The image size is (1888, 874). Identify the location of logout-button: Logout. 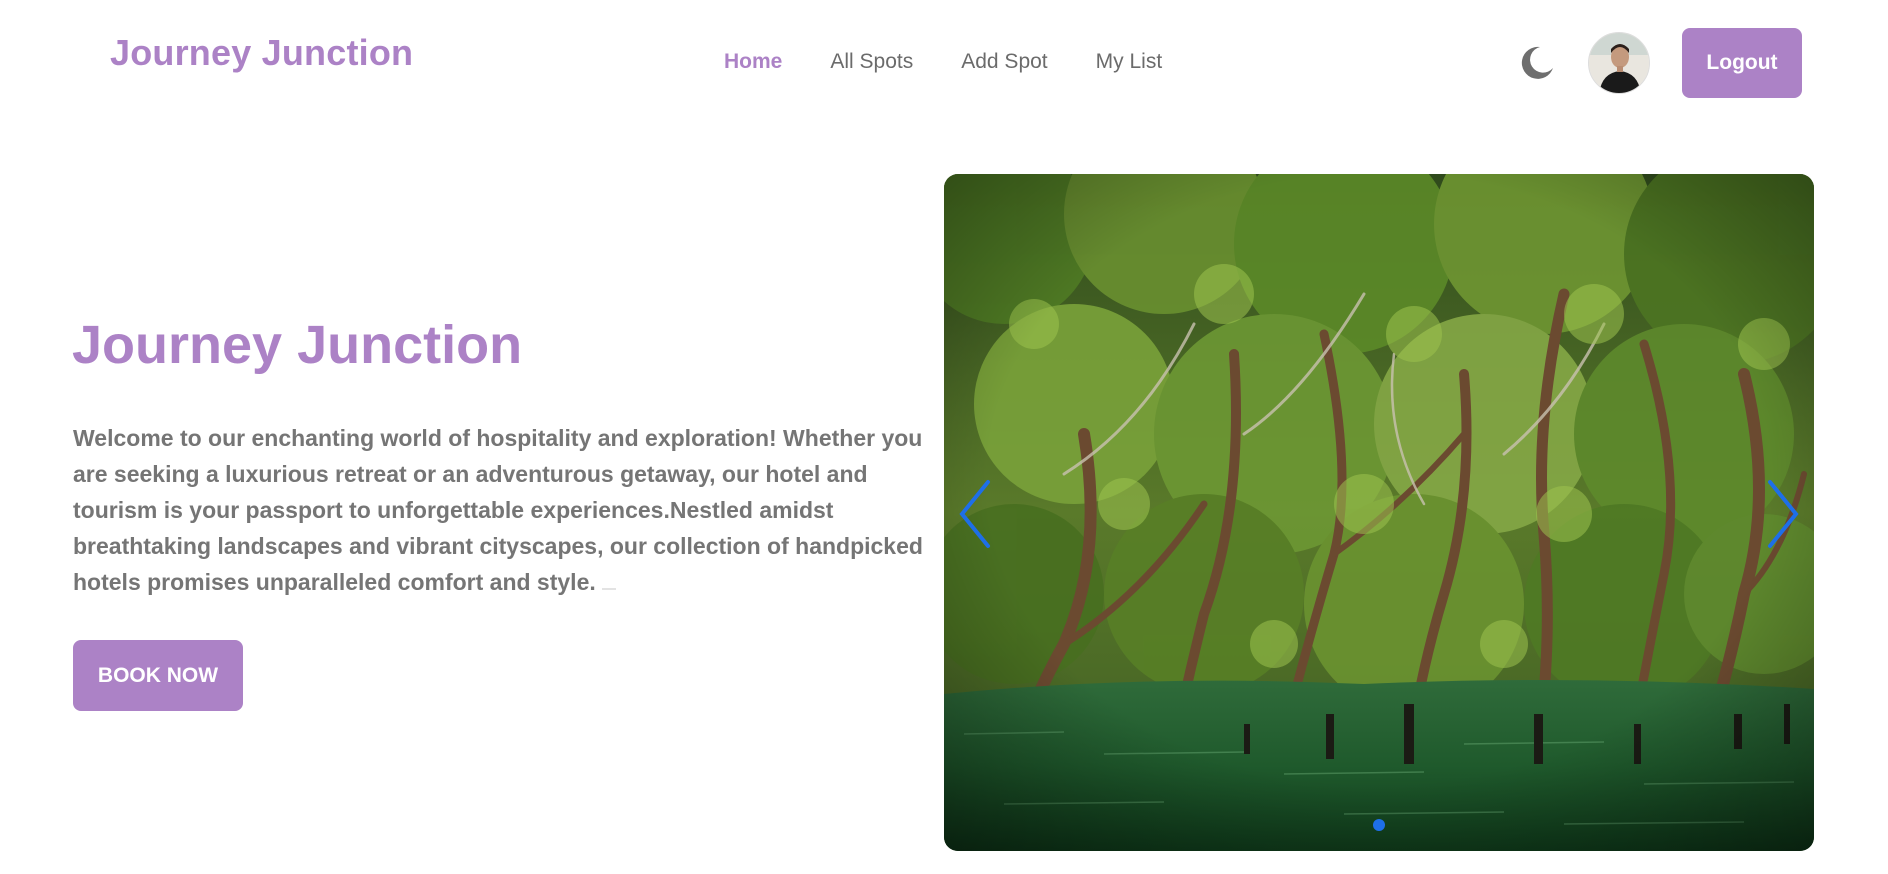
(1742, 63).